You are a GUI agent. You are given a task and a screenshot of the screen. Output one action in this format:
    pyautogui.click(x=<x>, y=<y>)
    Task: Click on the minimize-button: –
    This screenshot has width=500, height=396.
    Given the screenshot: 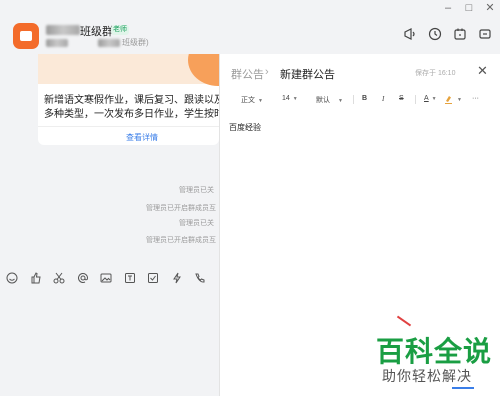 What is the action you would take?
    pyautogui.click(x=448, y=8)
    